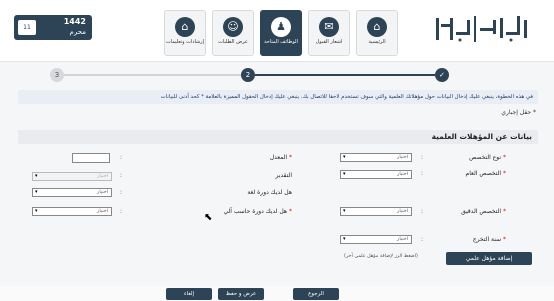  I want to click on nav-home: ⌂ الرئيسية, so click(377, 33).